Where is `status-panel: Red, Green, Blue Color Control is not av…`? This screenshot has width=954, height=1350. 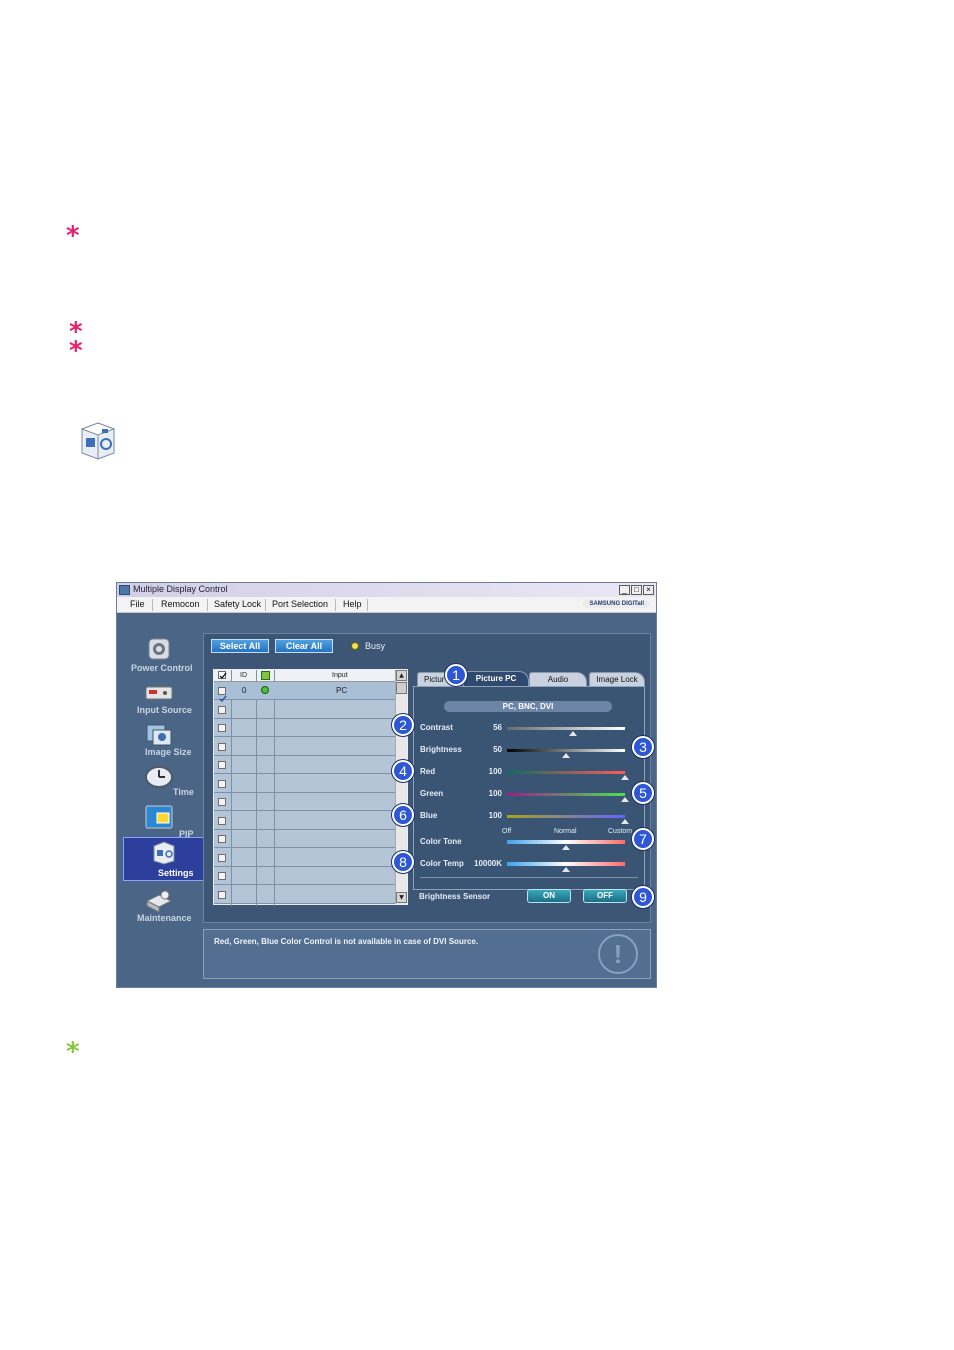 status-panel: Red, Green, Blue Color Control is not av… is located at coordinates (427, 954).